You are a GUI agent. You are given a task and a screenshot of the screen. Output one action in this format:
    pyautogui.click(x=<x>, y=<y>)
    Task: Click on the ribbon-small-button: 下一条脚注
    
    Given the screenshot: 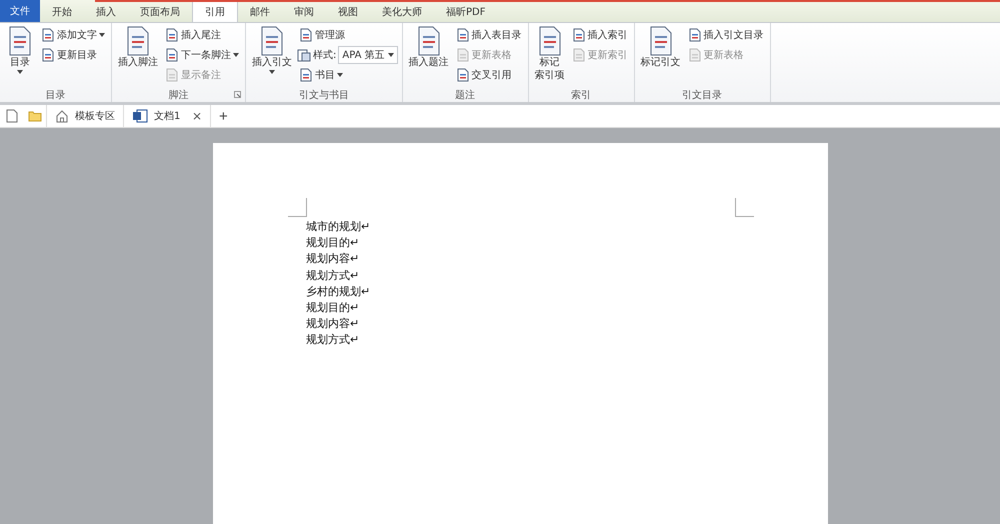 What is the action you would take?
    pyautogui.click(x=202, y=55)
    